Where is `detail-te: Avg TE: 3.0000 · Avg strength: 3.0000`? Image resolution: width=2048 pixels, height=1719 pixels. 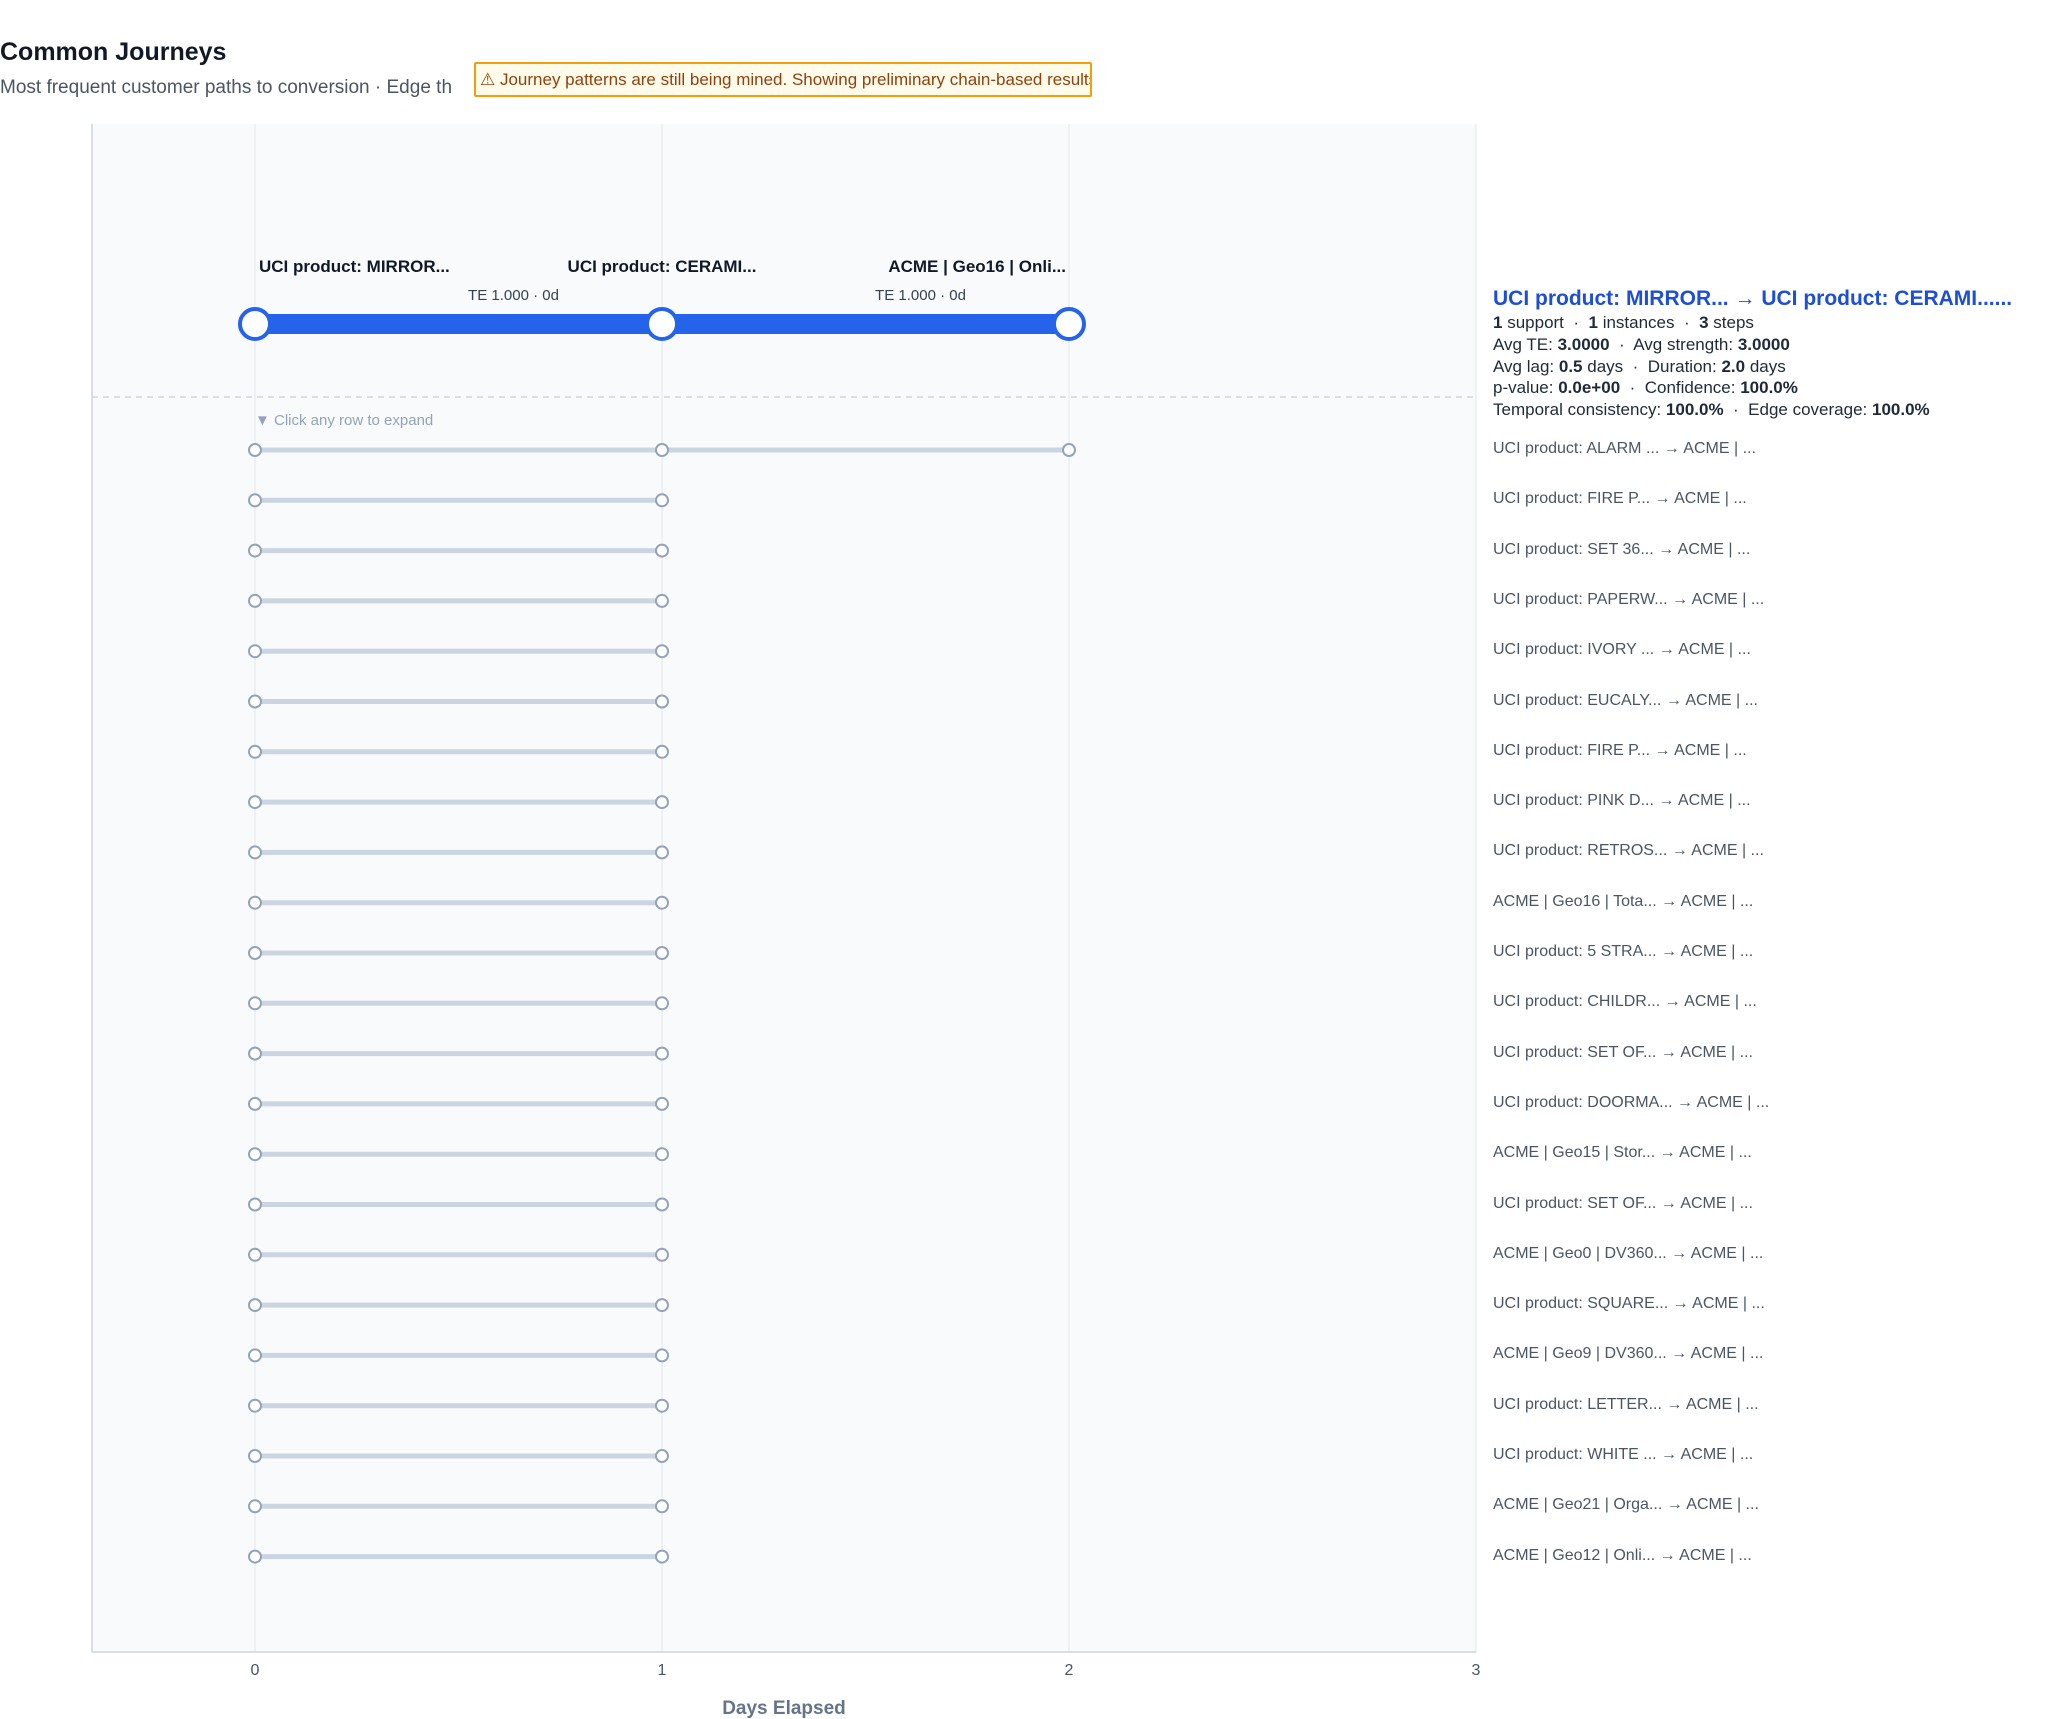
detail-te: Avg TE: 3.0000 · Avg strength: 3.0000 is located at coordinates (1752, 345).